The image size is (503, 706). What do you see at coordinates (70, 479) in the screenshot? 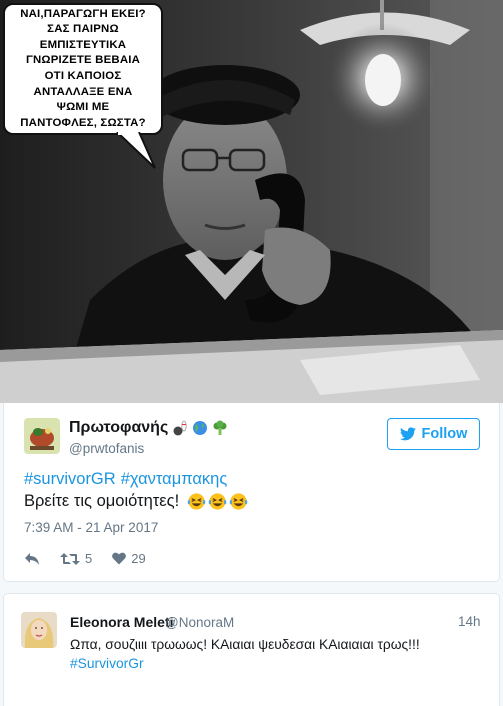
I see `hashtag-link: #survivorGR` at bounding box center [70, 479].